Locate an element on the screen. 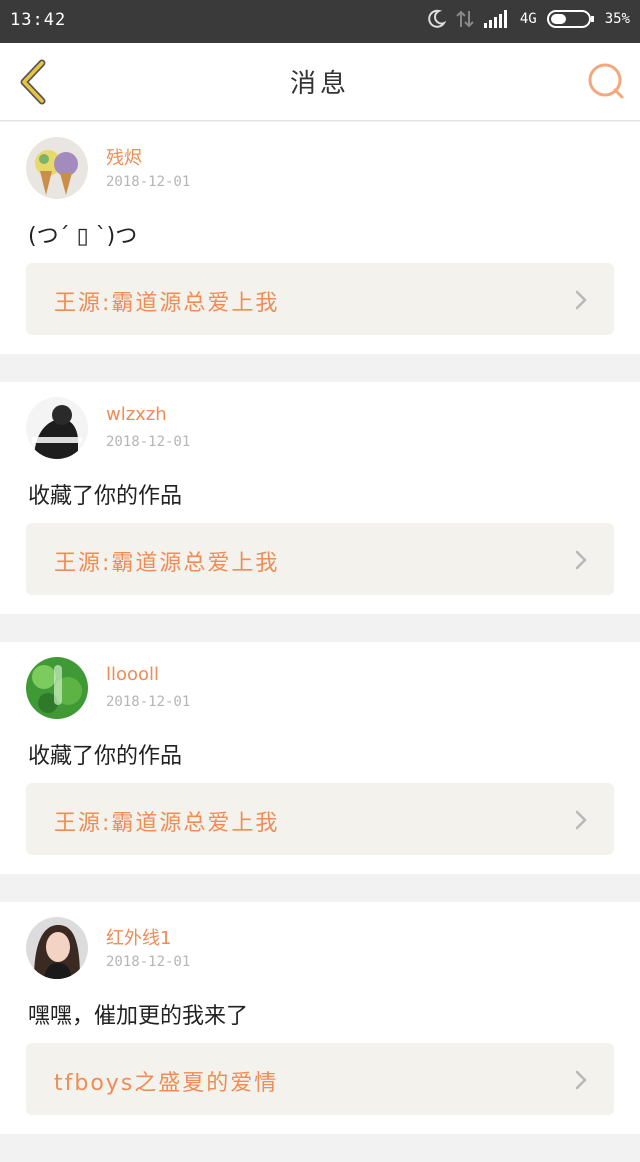  username: wlzxzh is located at coordinates (136, 414).